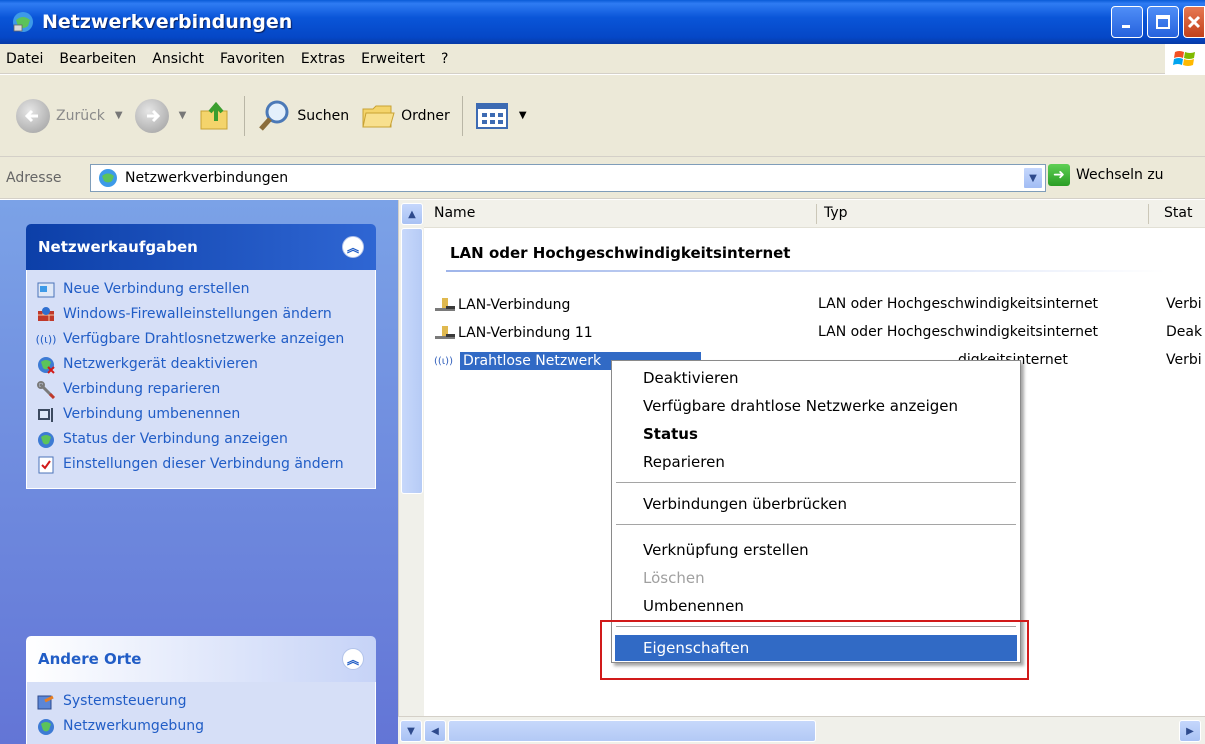  What do you see at coordinates (133, 726) in the screenshot?
I see `place-label: Netzwerkumgebung` at bounding box center [133, 726].